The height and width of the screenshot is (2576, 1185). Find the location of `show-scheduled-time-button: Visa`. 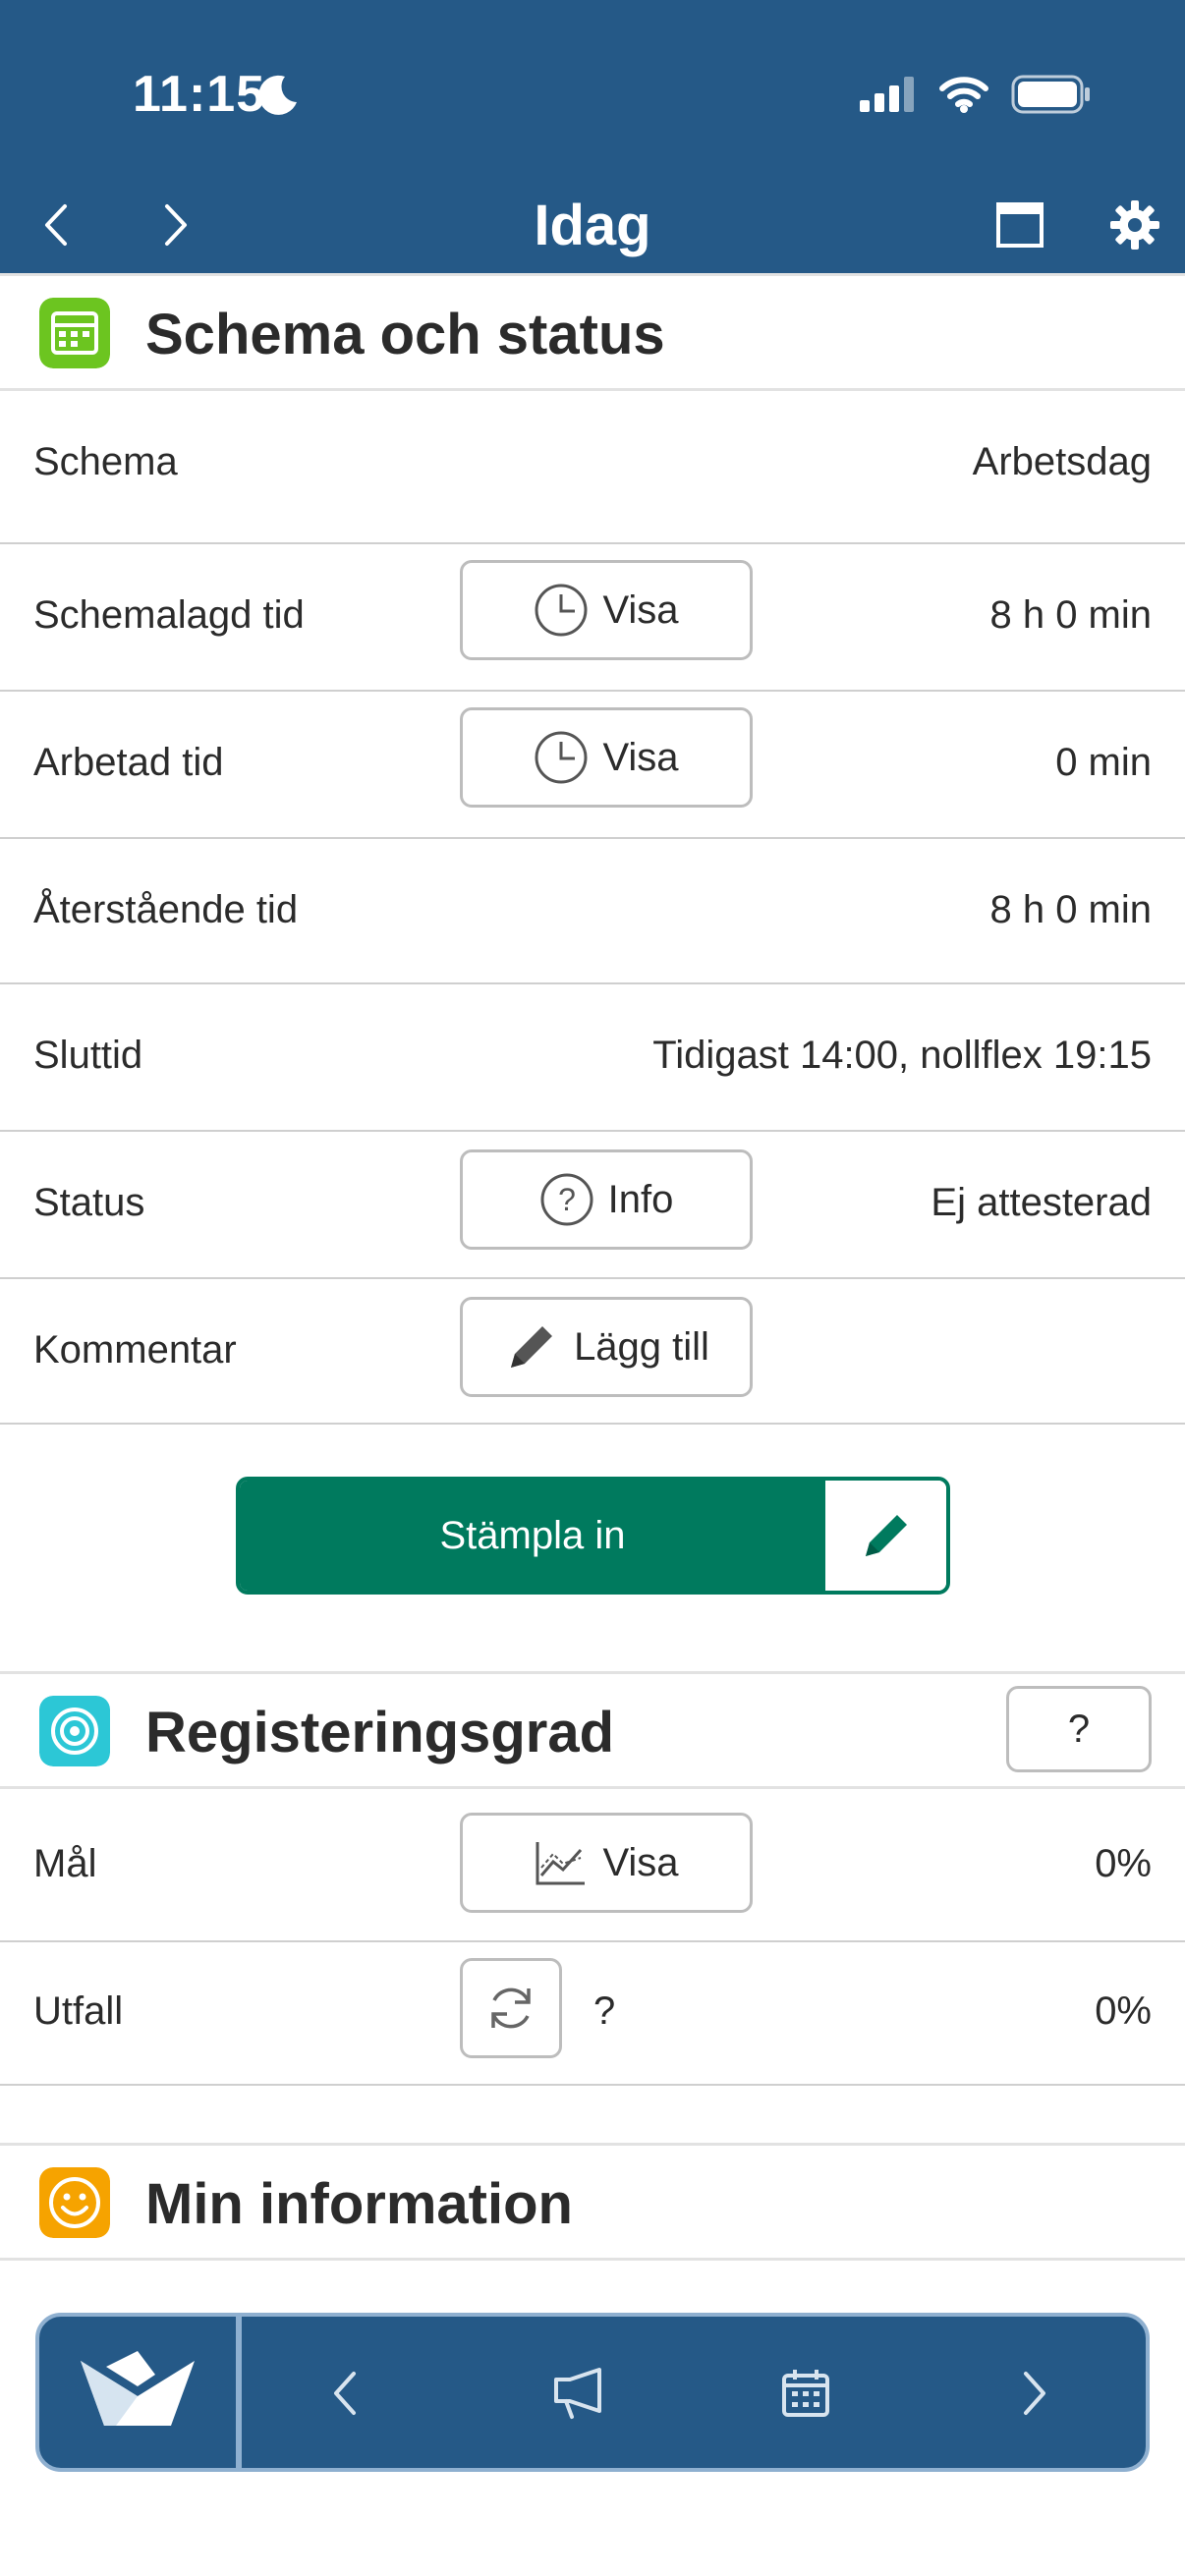

show-scheduled-time-button: Visa is located at coordinates (606, 610).